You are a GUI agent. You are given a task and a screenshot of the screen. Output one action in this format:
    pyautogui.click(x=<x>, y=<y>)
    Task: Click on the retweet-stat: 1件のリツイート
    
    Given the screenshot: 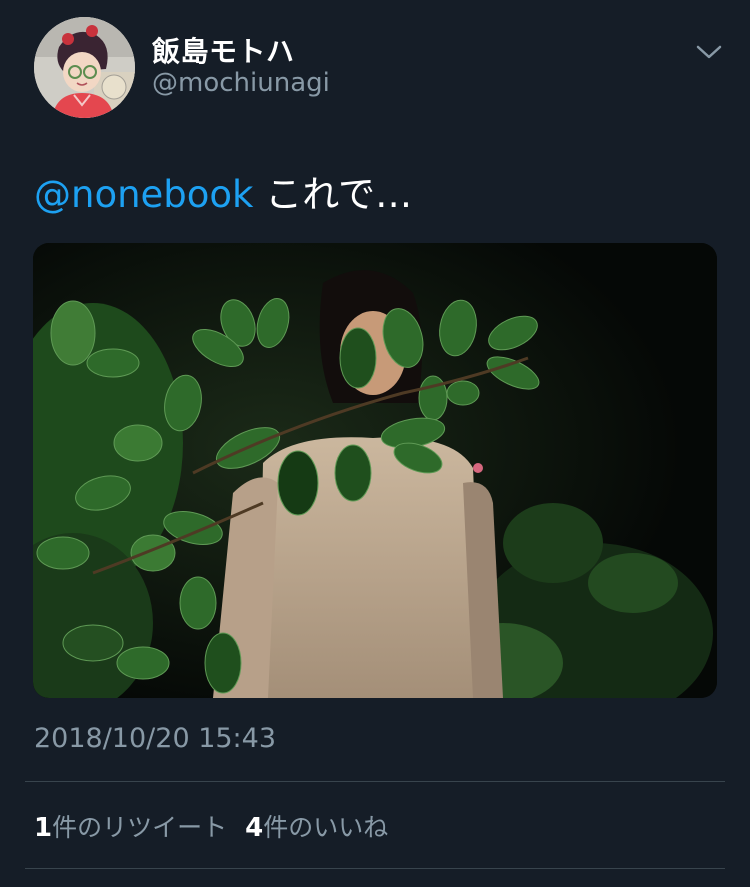 What is the action you would take?
    pyautogui.click(x=130, y=826)
    